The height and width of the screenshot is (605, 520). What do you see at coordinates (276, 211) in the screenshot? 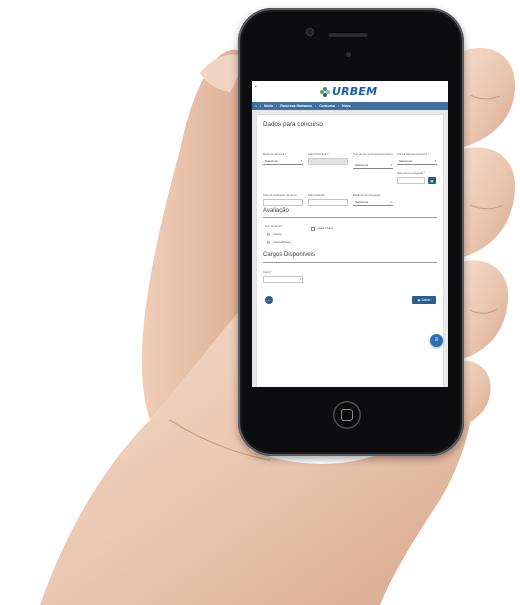
I see `section-title-avaliacao: Avaliação` at bounding box center [276, 211].